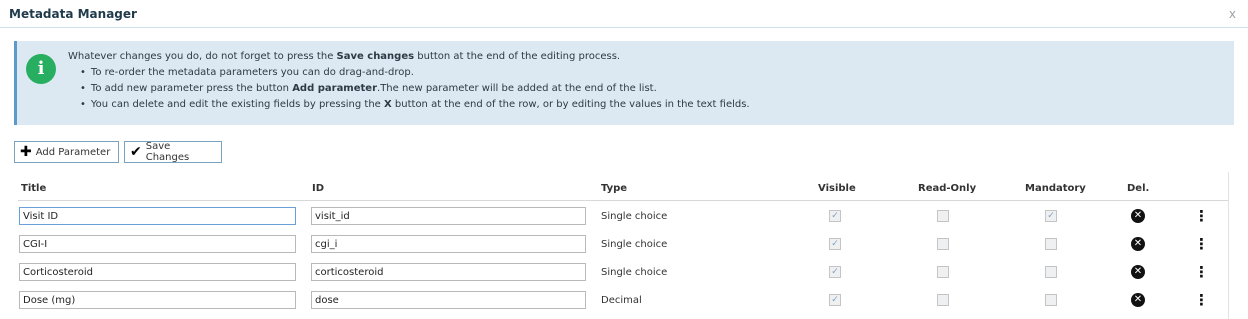 Image resolution: width=1248 pixels, height=319 pixels. What do you see at coordinates (837, 188) in the screenshot?
I see `header-visible: Visible` at bounding box center [837, 188].